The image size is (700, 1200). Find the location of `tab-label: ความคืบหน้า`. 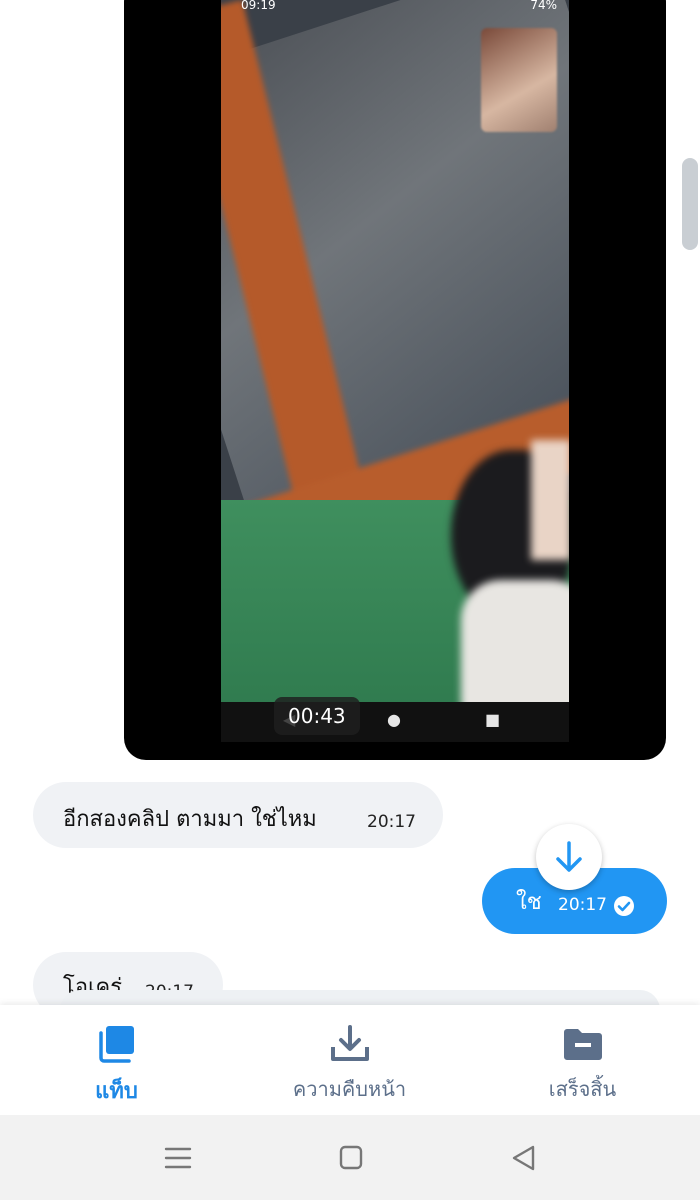

tab-label: ความคืบหน้า is located at coordinates (349, 1089).